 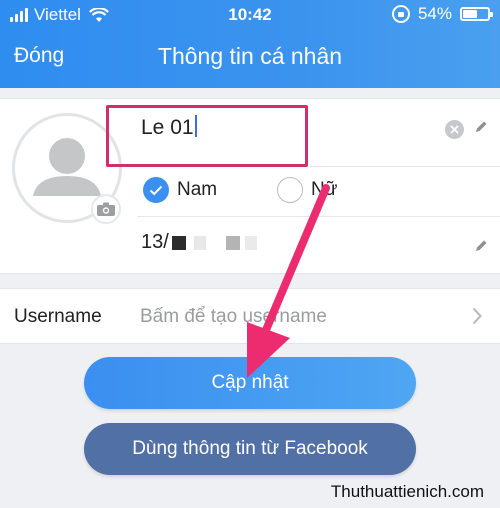 I want to click on gender-row: Nam Nữ, so click(x=318, y=192).